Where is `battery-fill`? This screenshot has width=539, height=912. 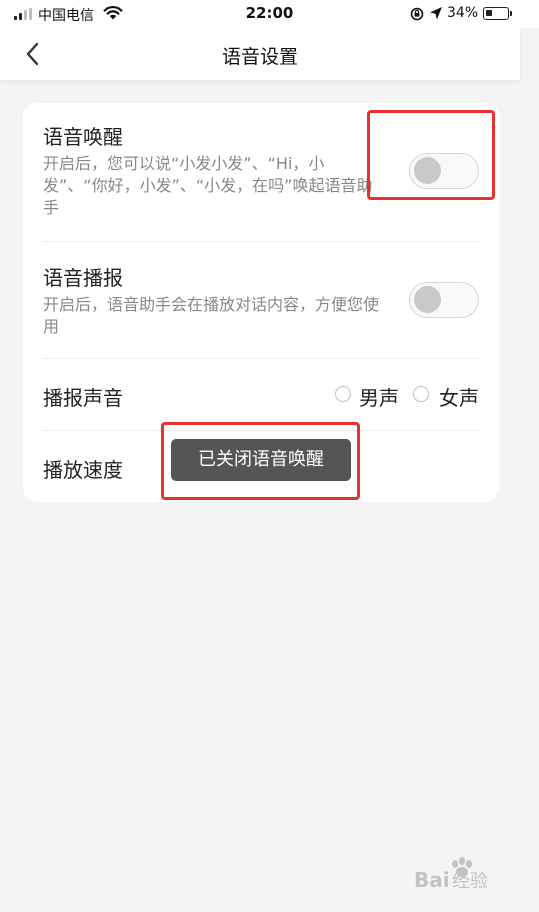 battery-fill is located at coordinates (489, 13).